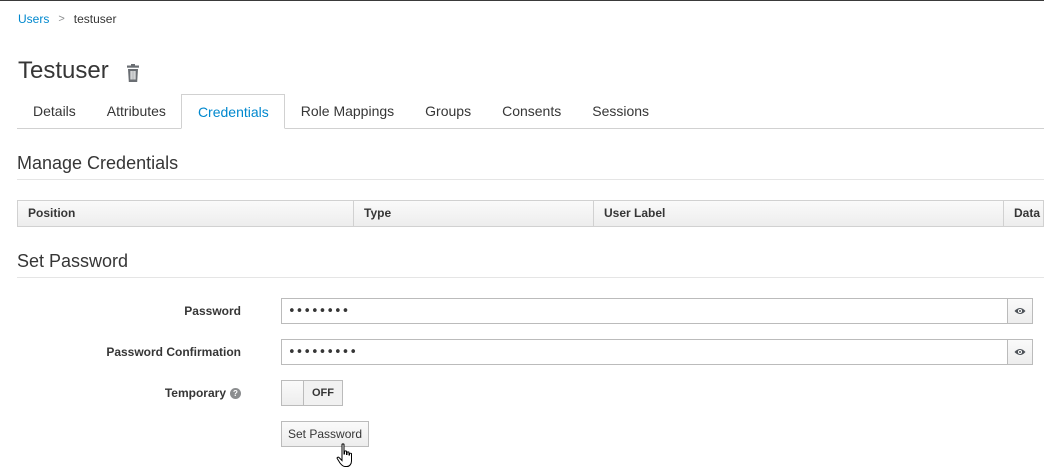 This screenshot has height=474, width=1044. Describe the element at coordinates (186, 213) in the screenshot. I see `column-header-position: Position` at that location.